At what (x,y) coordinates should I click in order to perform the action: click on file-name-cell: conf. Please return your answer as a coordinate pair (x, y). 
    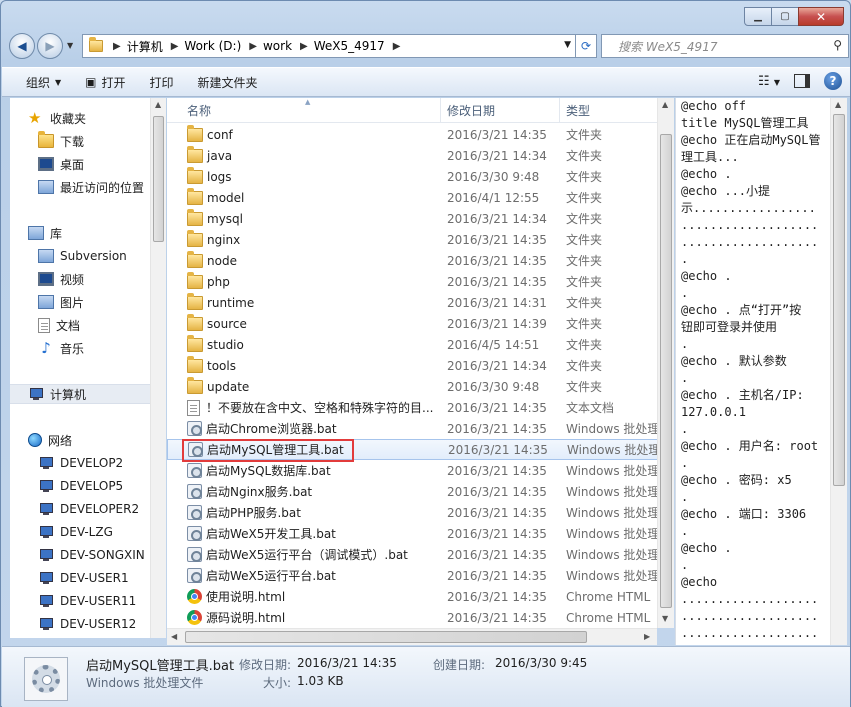
    Looking at the image, I should click on (210, 133).